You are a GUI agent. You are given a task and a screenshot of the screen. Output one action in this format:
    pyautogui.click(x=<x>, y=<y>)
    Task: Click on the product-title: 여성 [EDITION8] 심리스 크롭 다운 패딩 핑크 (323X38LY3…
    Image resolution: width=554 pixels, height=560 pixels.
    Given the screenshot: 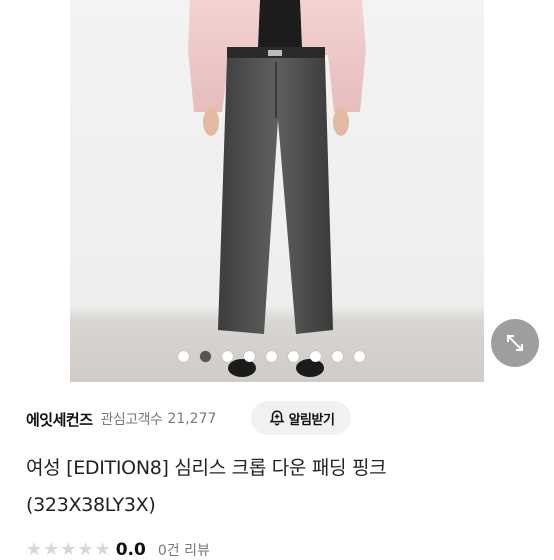 What is the action you would take?
    pyautogui.click(x=281, y=487)
    